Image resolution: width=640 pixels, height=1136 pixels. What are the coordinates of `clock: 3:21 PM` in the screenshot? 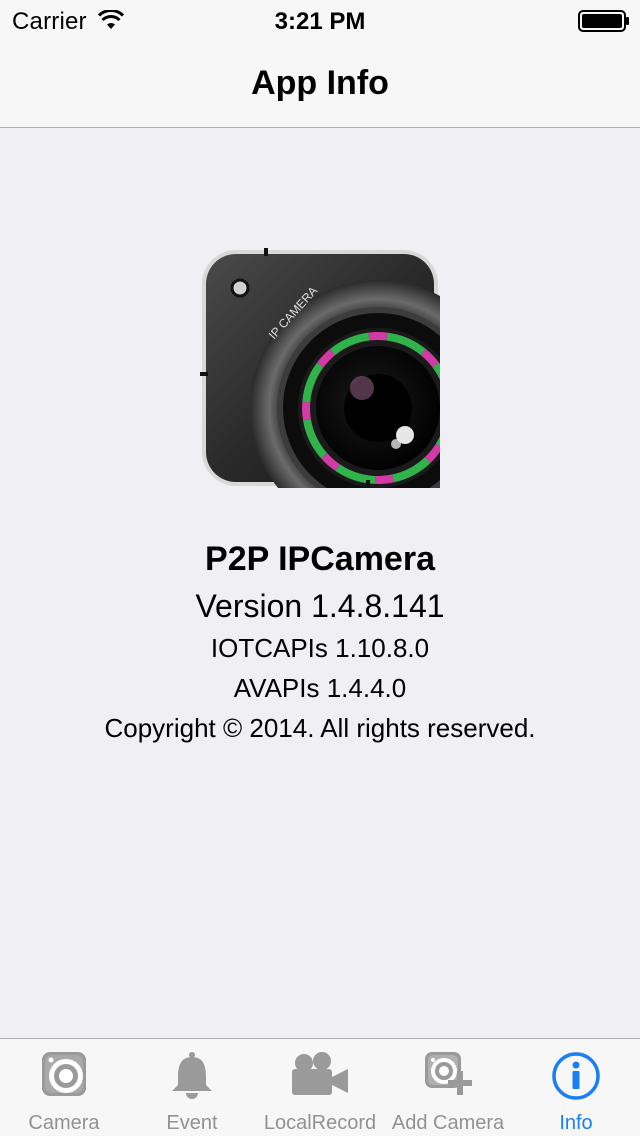 It's located at (320, 21).